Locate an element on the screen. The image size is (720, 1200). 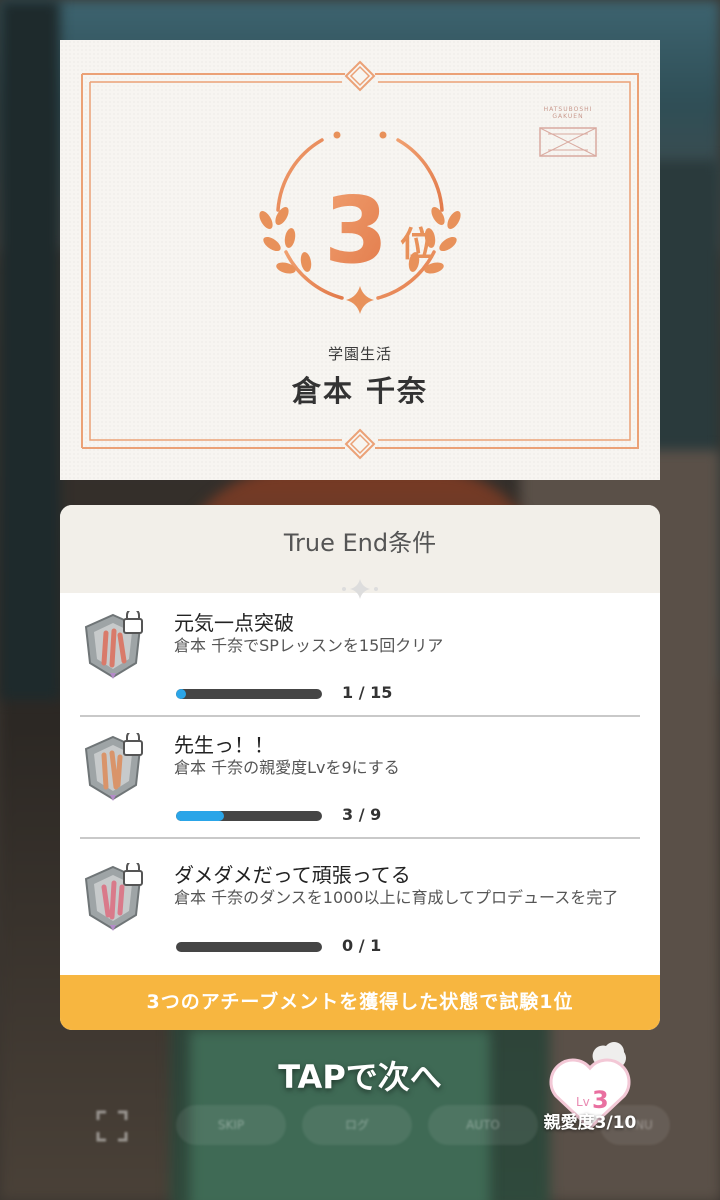
affinity-prefix: Lv is located at coordinates (583, 1102).